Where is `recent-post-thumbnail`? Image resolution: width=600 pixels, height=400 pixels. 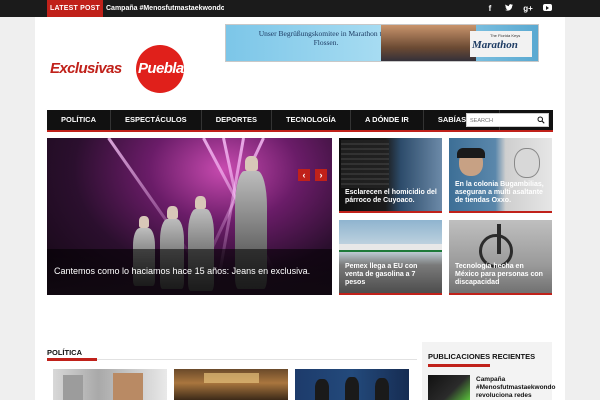
recent-post-thumbnail is located at coordinates (449, 387).